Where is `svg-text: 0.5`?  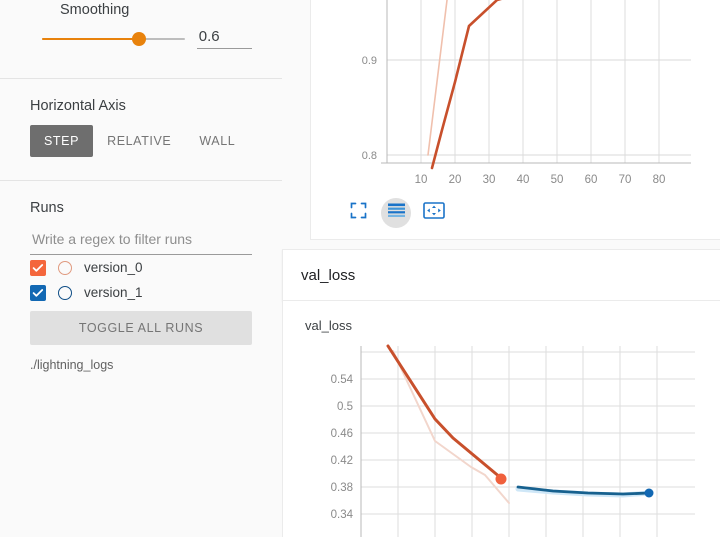 svg-text: 0.5 is located at coordinates (345, 407).